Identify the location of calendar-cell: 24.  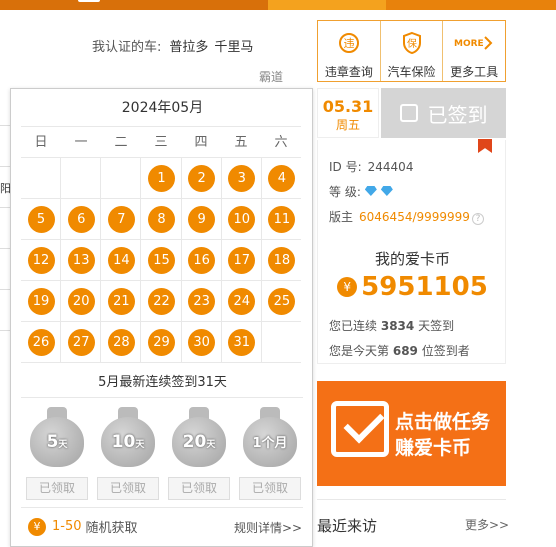
(242, 301).